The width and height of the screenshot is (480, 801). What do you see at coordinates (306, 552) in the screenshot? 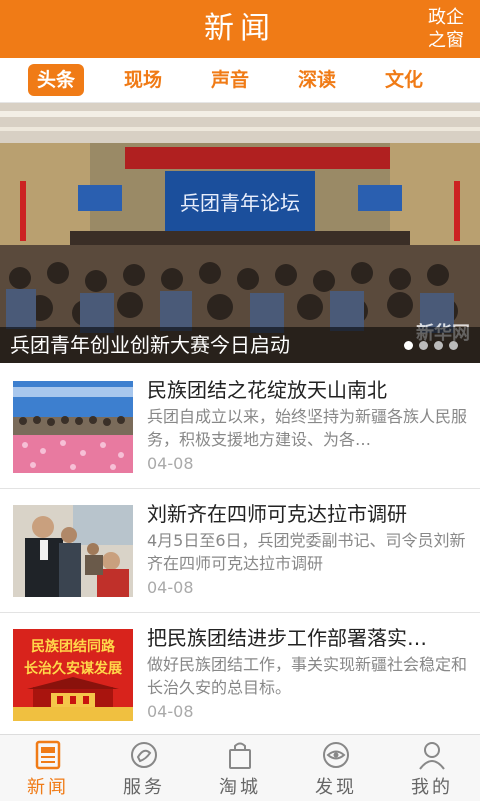
I see `news-summary: 4月5日至6日，兵团党委副书记、司令员刘新齐在四师可克达拉市调研` at bounding box center [306, 552].